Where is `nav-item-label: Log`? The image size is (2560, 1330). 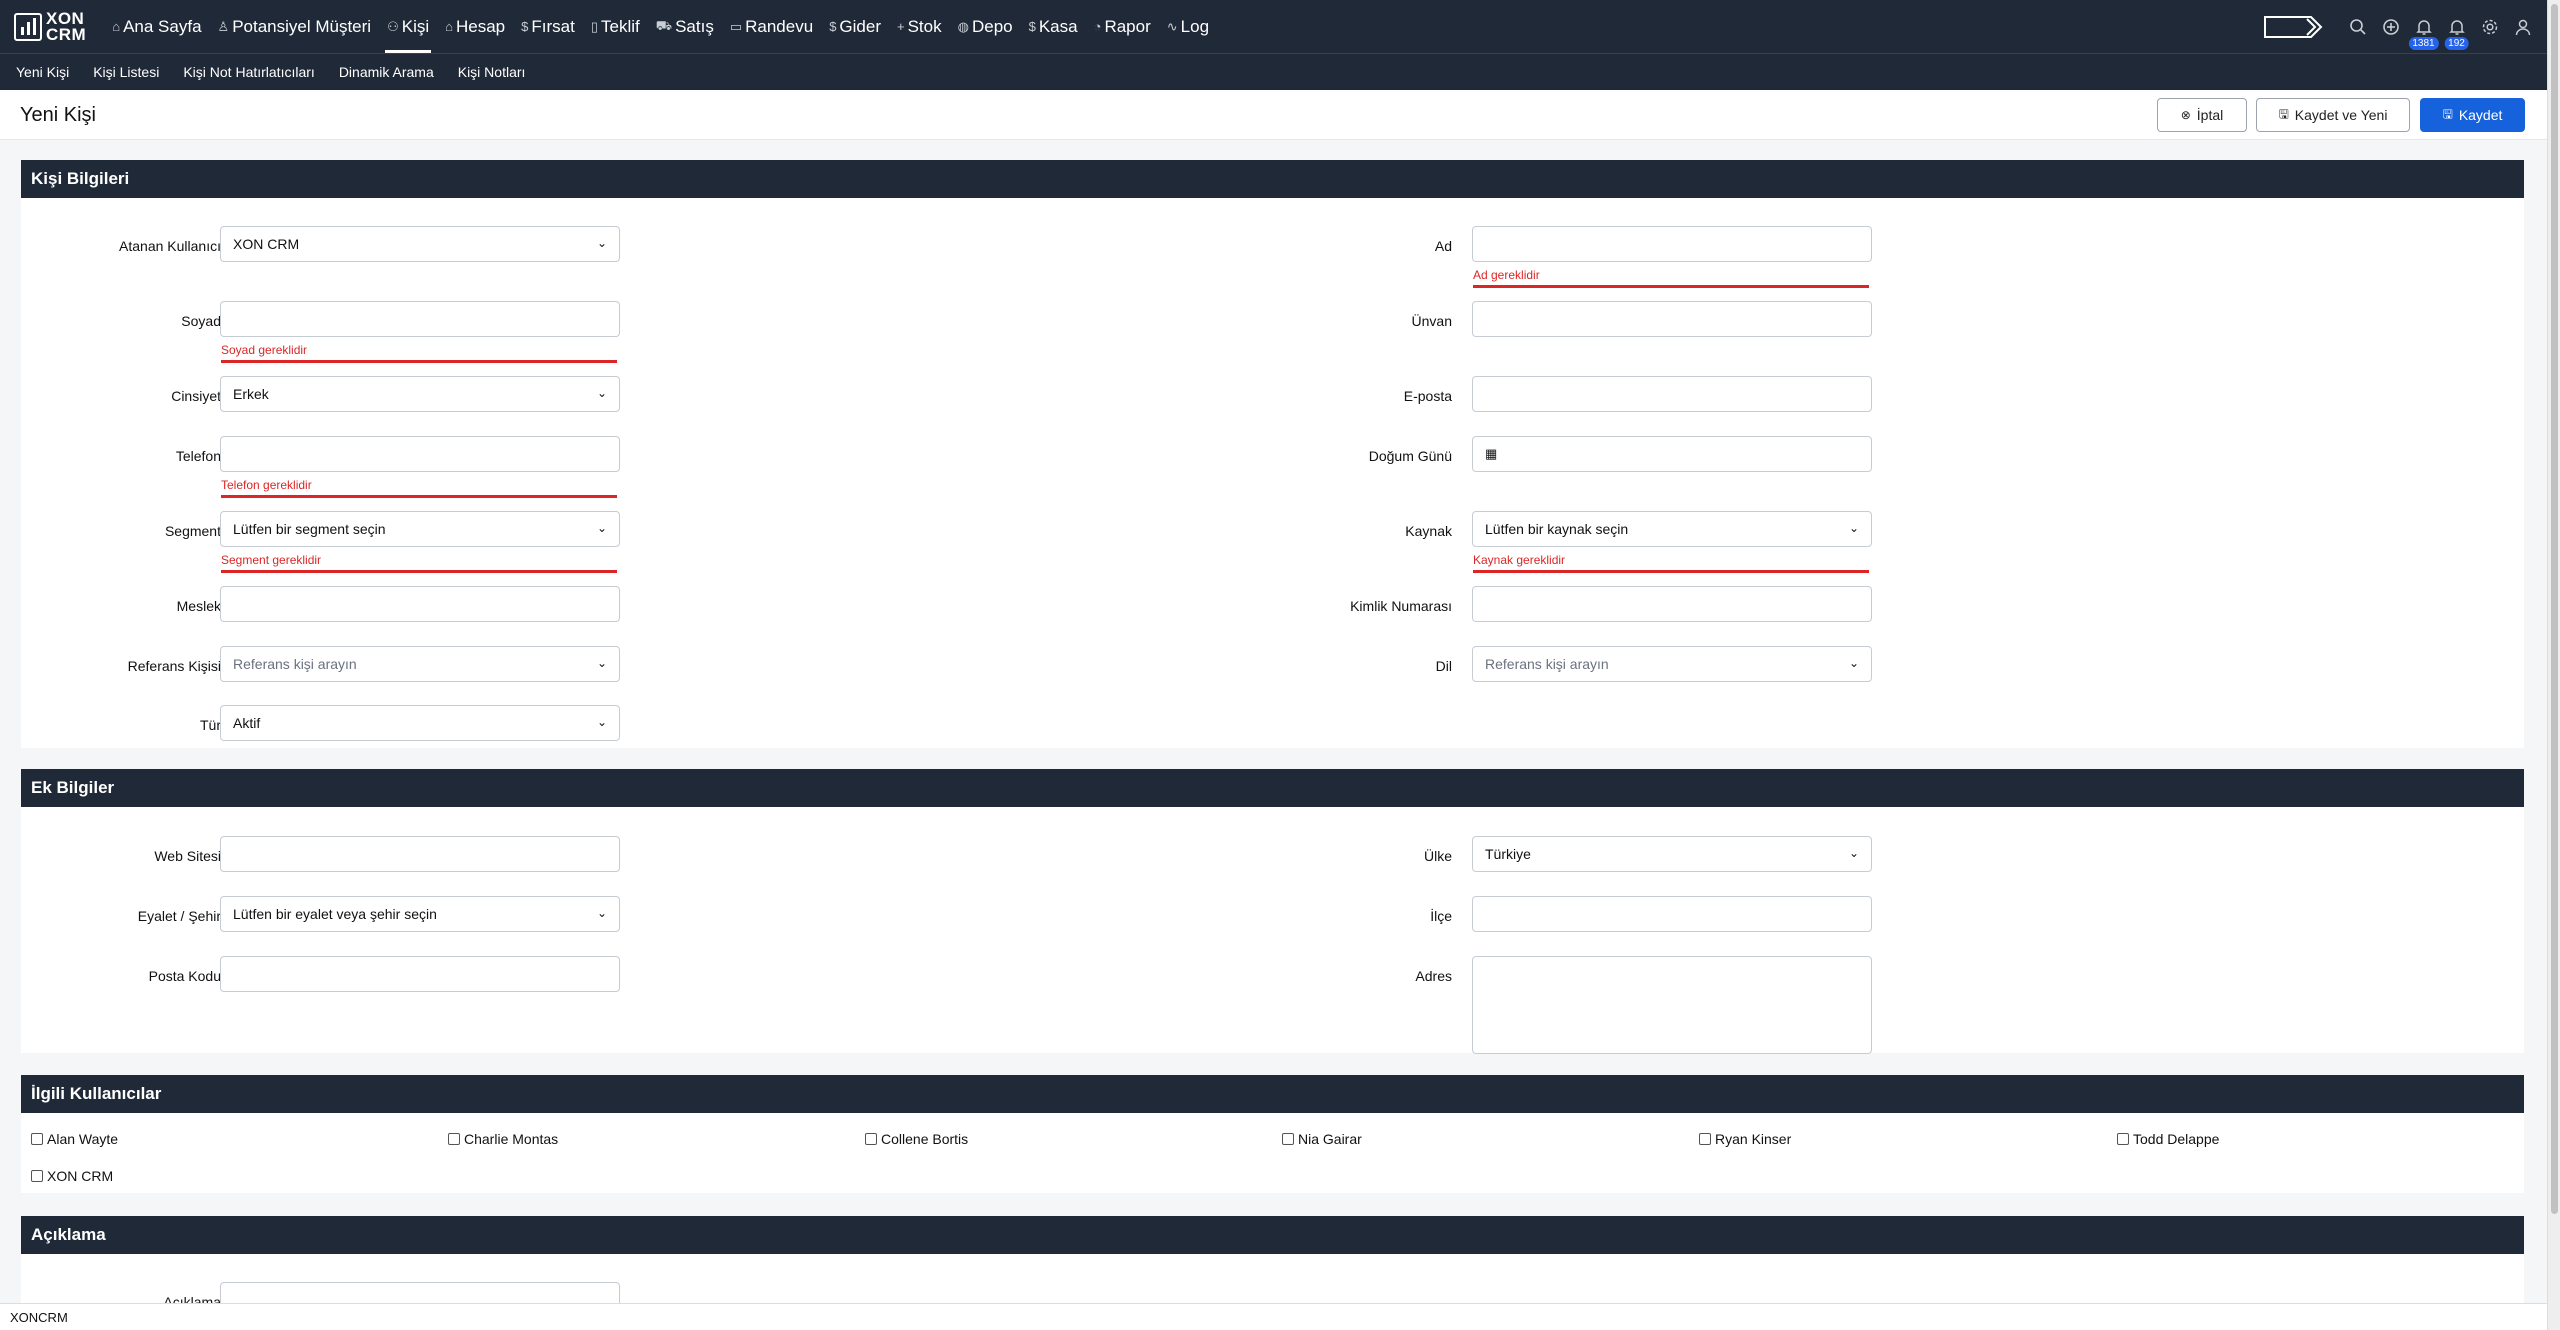
nav-item-label: Log is located at coordinates (1195, 26).